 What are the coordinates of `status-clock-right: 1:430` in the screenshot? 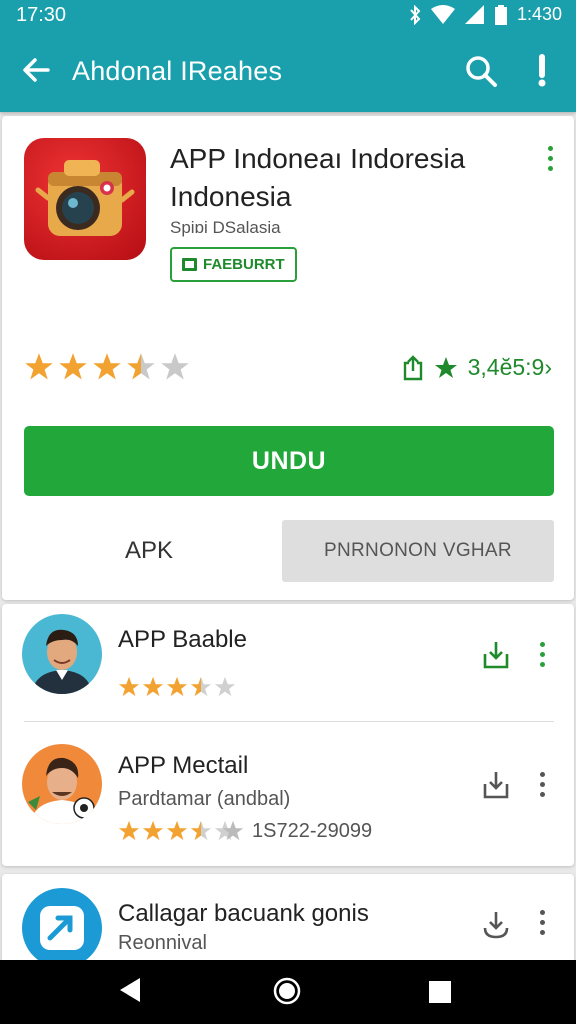 It's located at (539, 14).